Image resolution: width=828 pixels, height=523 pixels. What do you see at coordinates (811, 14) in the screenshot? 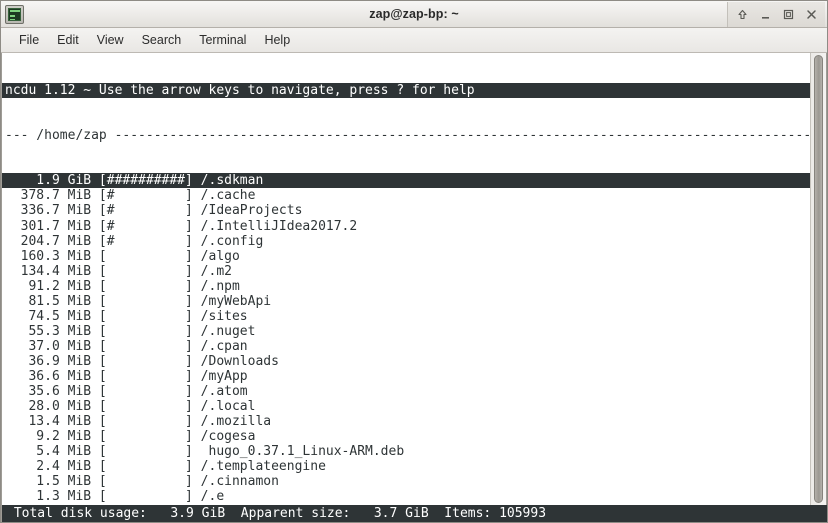
I see `close-button` at bounding box center [811, 14].